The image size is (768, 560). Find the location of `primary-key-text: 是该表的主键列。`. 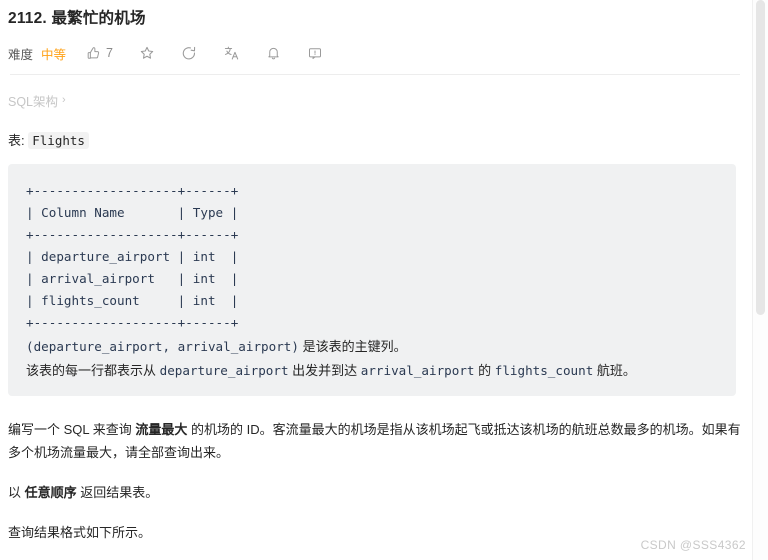

primary-key-text: 是该表的主键列。 is located at coordinates (352, 346).